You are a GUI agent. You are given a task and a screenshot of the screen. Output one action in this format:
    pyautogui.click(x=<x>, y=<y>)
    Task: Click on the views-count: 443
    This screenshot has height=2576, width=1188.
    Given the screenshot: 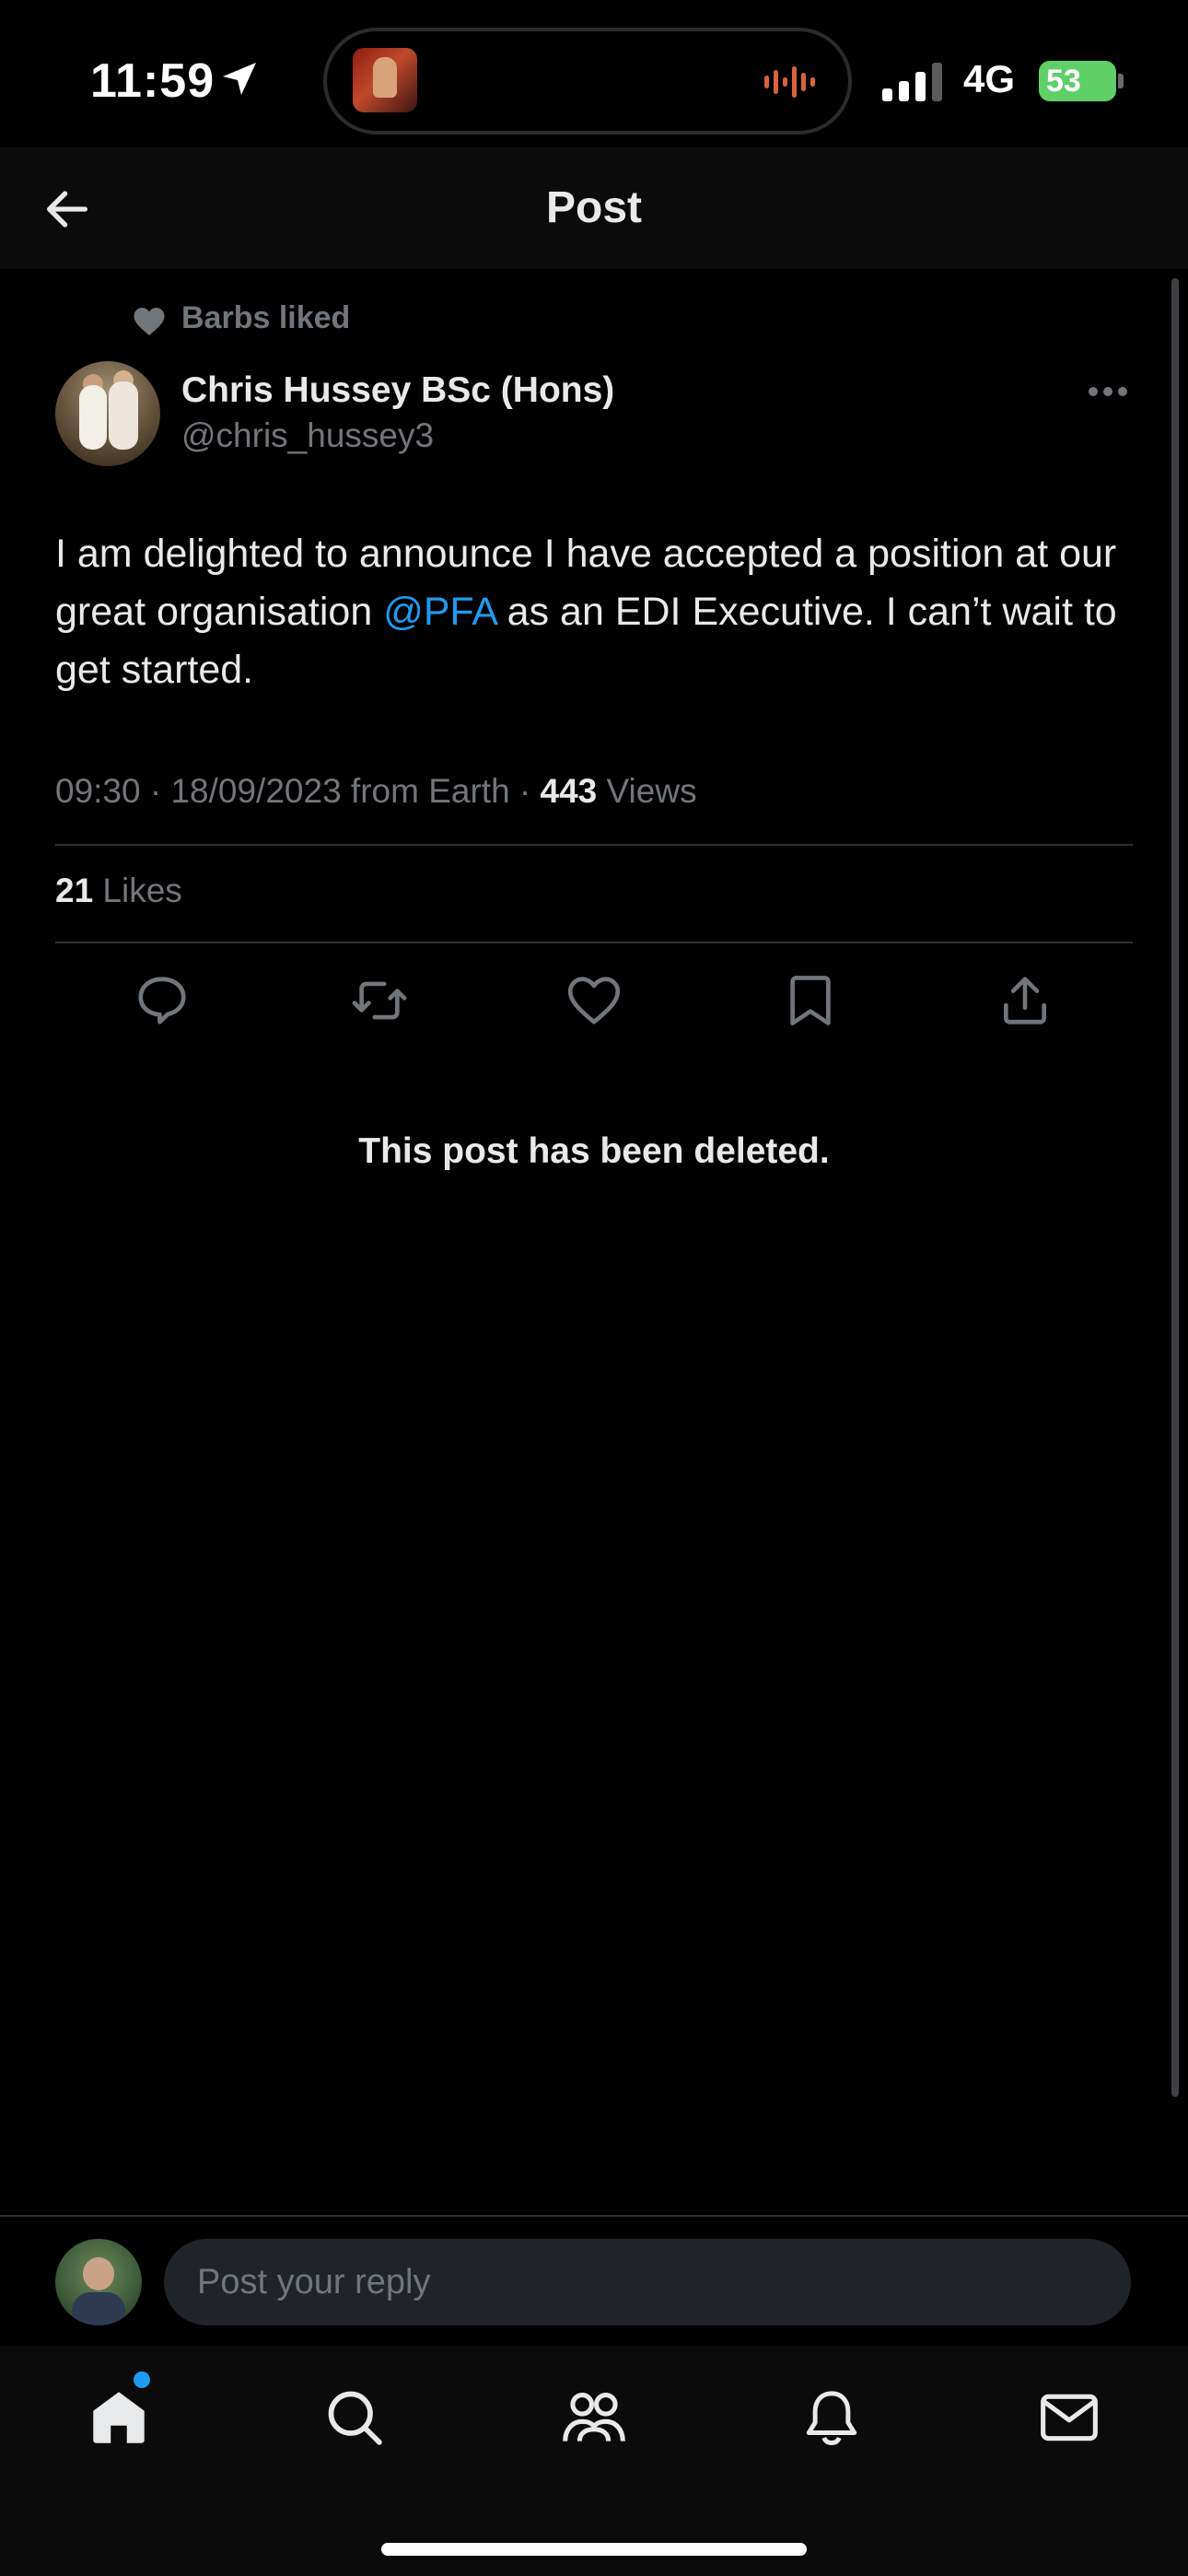 What is the action you would take?
    pyautogui.click(x=569, y=791)
    